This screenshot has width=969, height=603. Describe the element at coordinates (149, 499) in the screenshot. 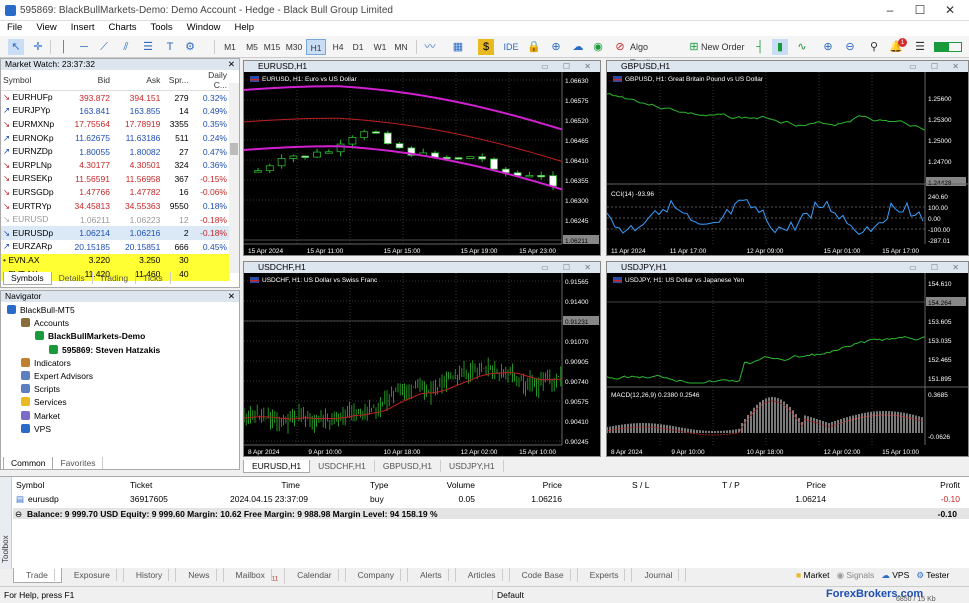

I see `trade-ticket-cell: 36917605` at that location.